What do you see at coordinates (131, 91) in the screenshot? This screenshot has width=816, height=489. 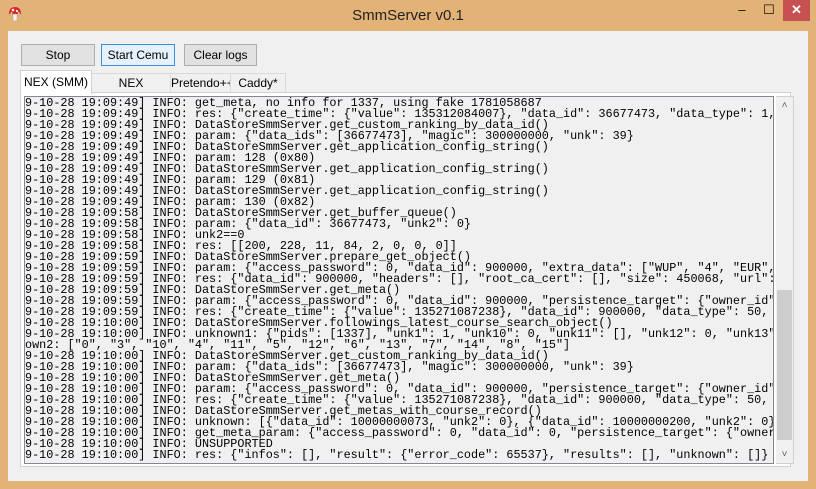 I see `tab-nex-friends: NEX (Friends)*` at bounding box center [131, 91].